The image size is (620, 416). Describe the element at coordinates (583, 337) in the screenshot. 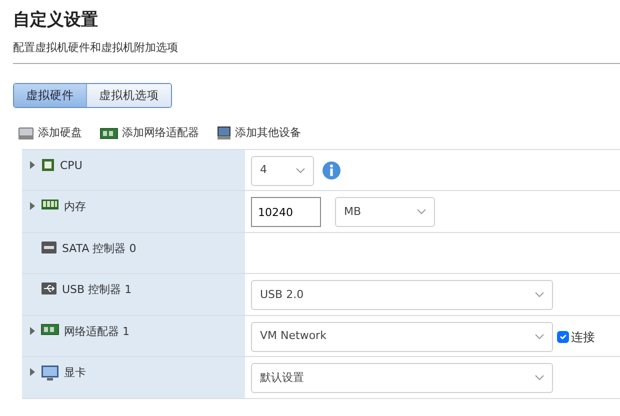

I see `checkbox-label: 连接` at that location.